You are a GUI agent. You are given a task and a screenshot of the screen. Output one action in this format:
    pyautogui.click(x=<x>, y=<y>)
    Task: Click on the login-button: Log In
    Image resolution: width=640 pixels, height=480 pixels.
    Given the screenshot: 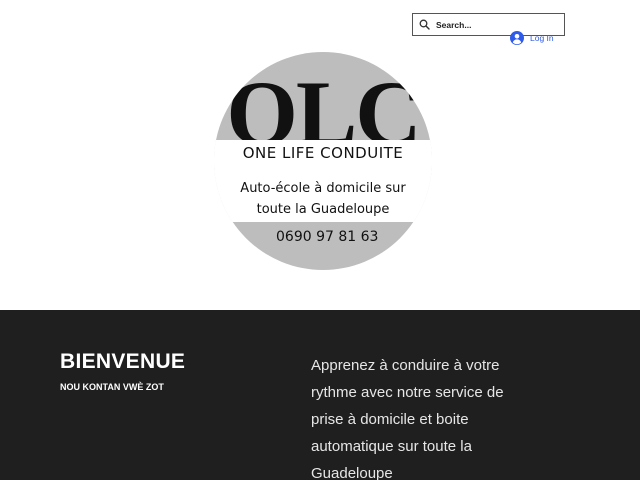 What is the action you would take?
    pyautogui.click(x=532, y=38)
    